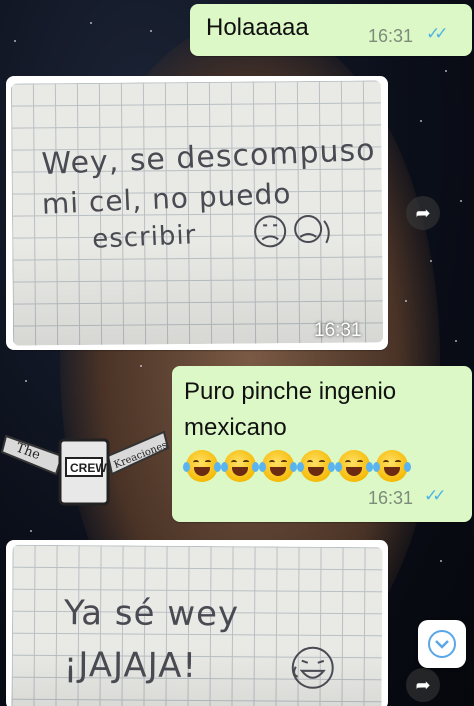 This screenshot has width=474, height=706. I want to click on watermark-center-text: CREW, so click(88, 468).